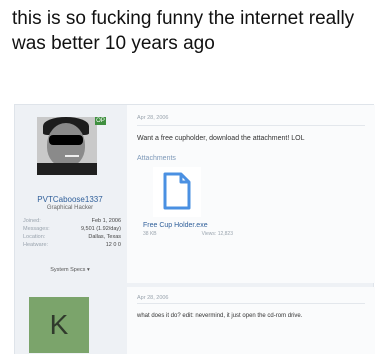 This screenshot has width=384, height=354. What do you see at coordinates (70, 208) in the screenshot?
I see `user-title: Graphical Hacker` at bounding box center [70, 208].